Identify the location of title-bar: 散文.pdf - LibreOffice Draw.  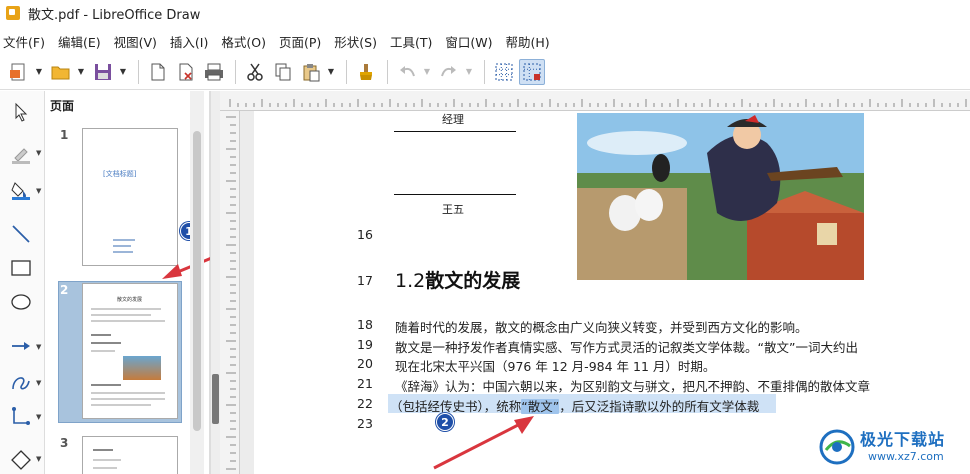
(485, 13).